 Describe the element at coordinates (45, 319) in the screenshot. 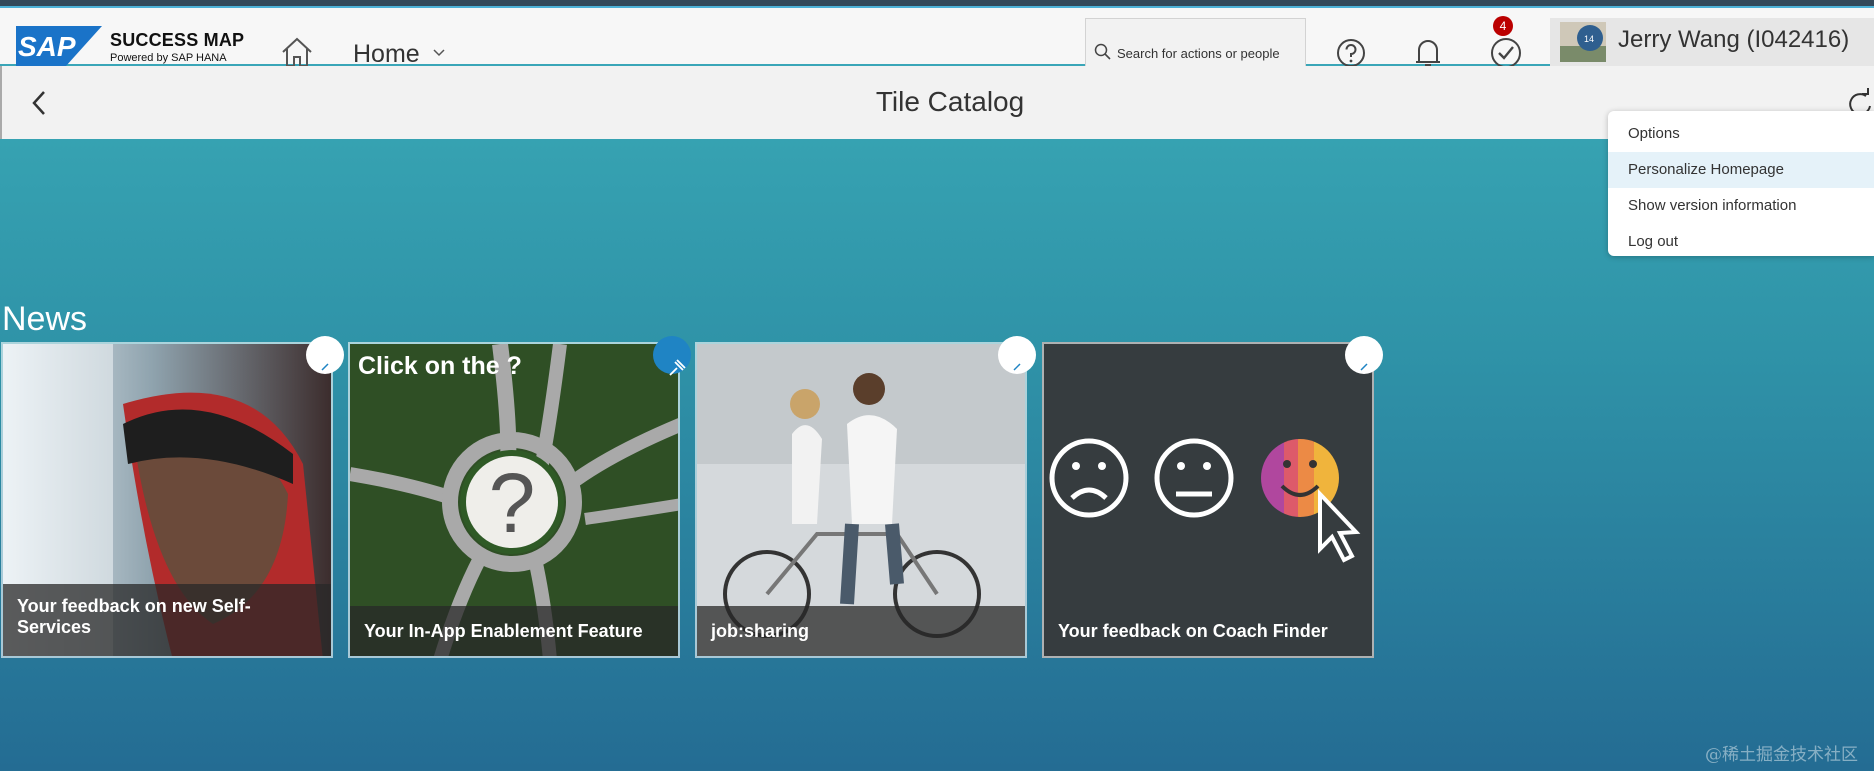

I see `section-title: News` at that location.